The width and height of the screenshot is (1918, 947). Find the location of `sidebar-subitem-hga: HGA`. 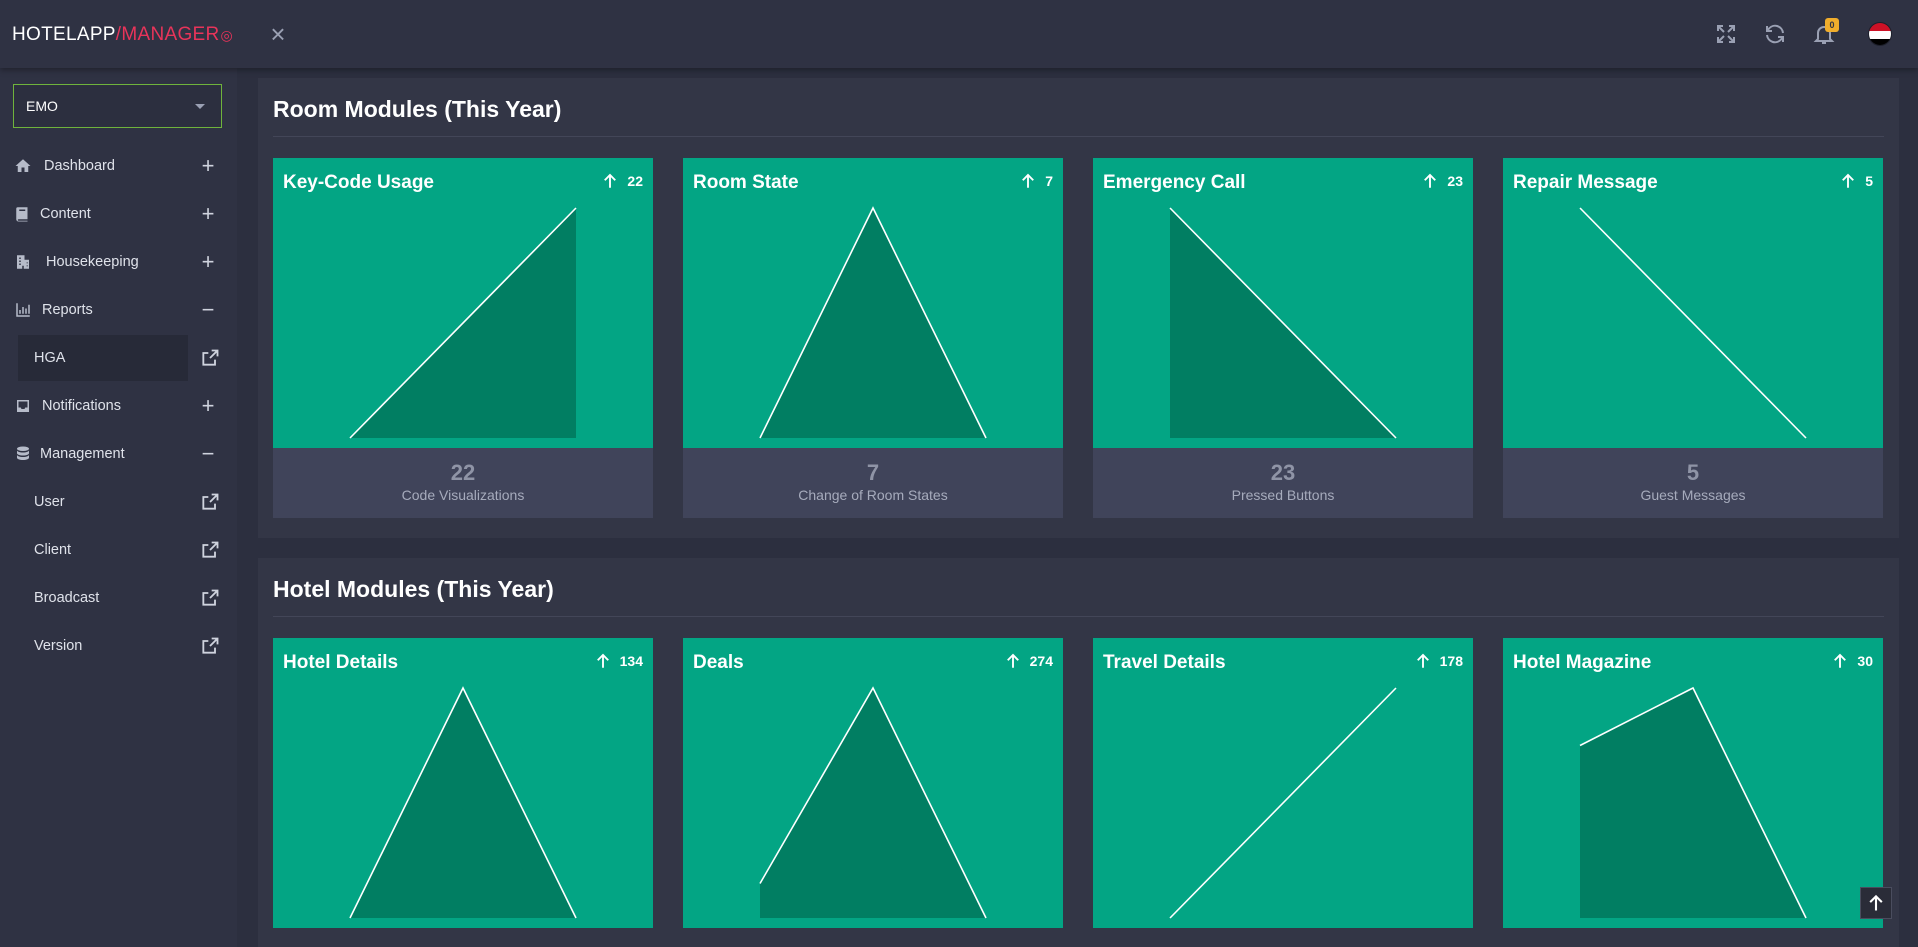

sidebar-subitem-hga: HGA is located at coordinates (118, 358).